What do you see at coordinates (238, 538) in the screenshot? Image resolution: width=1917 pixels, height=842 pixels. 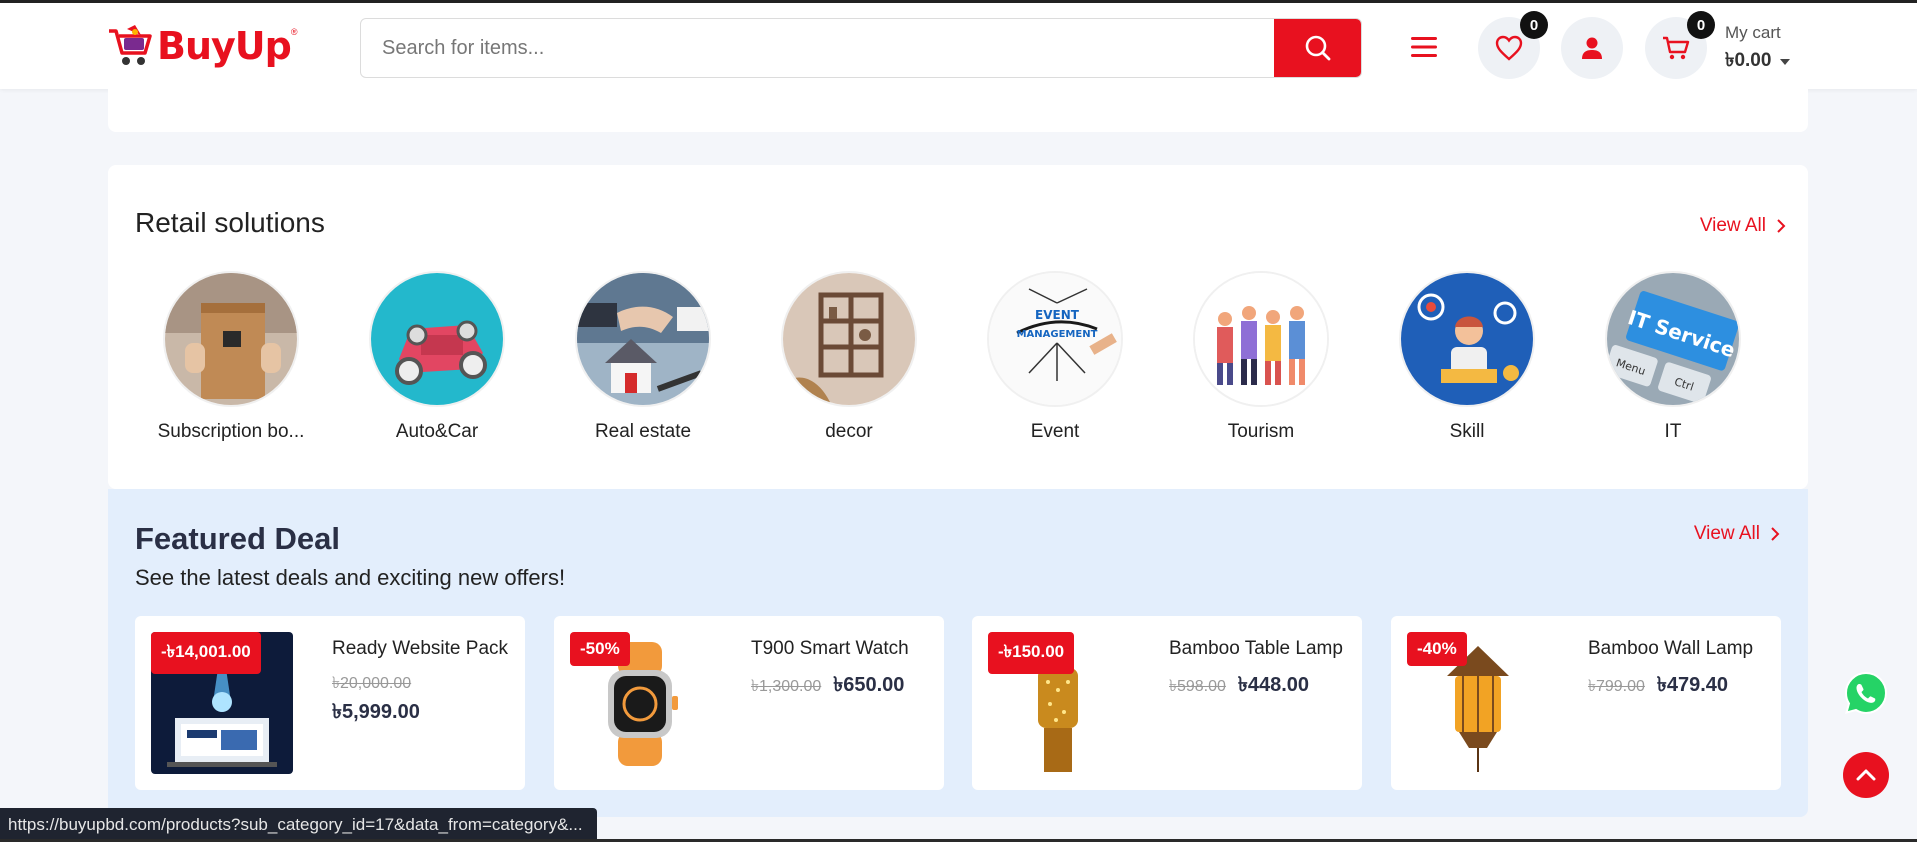 I see `section-title: Featured Deal` at bounding box center [238, 538].